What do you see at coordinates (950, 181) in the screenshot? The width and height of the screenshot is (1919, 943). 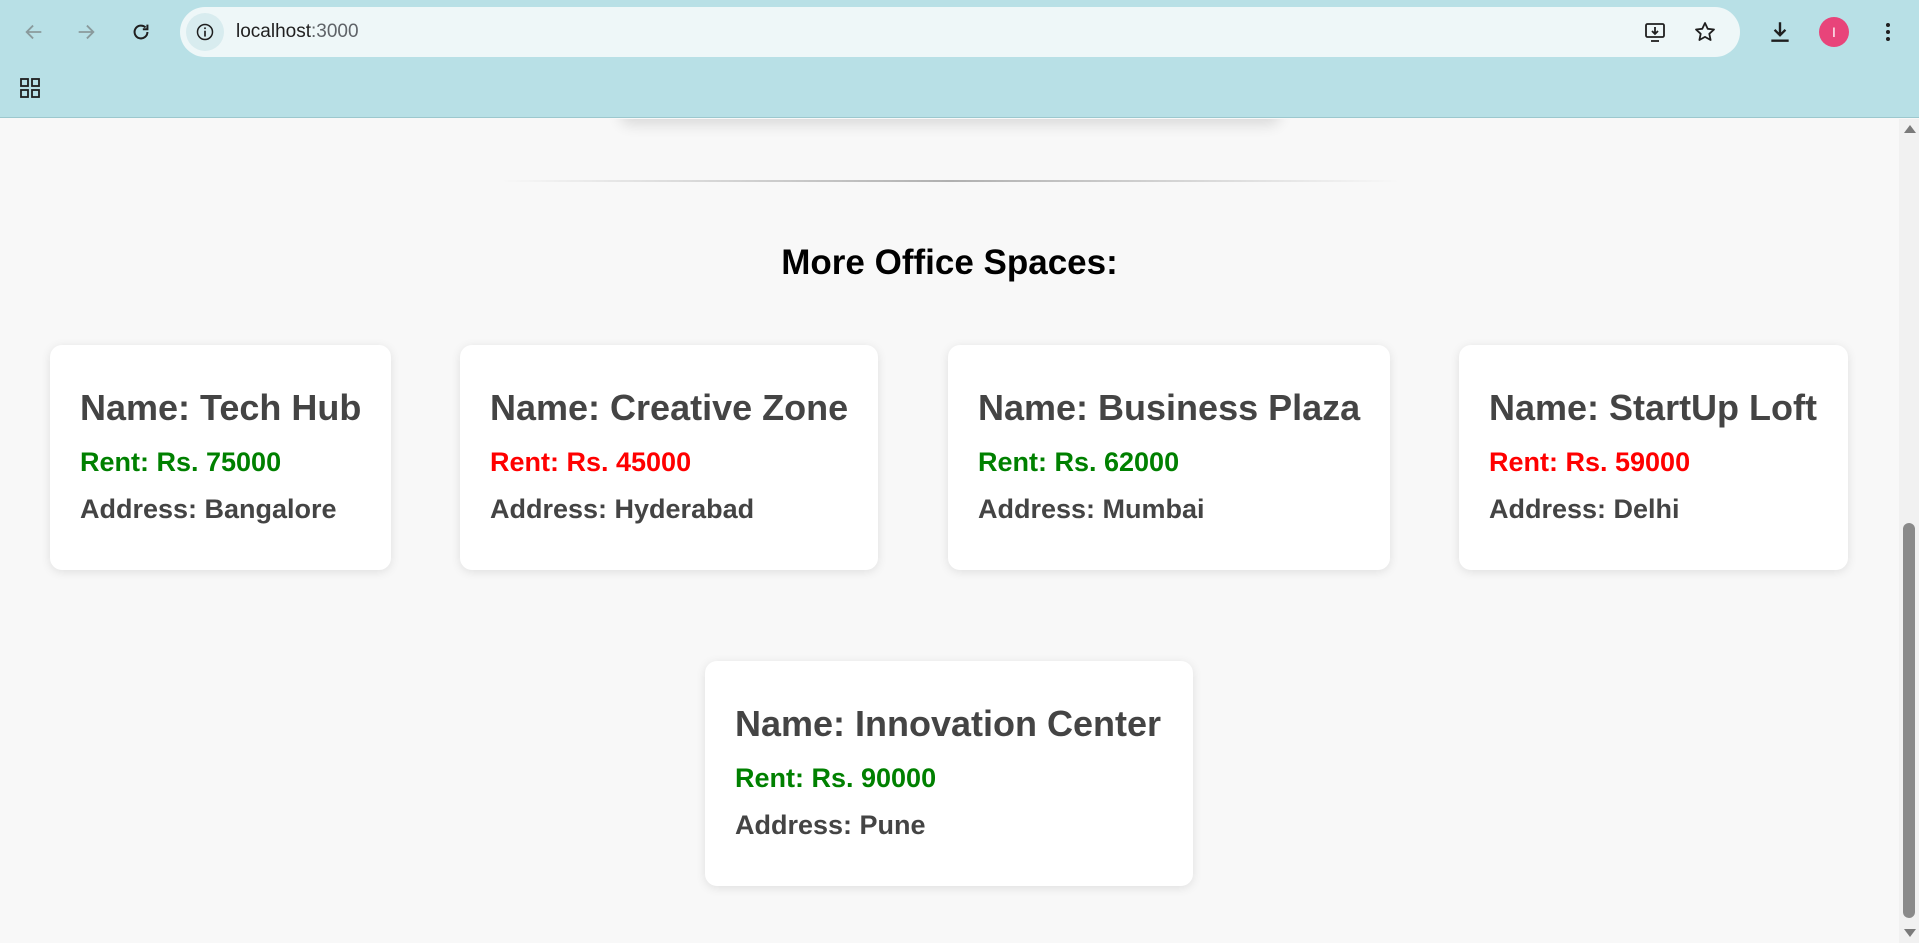 I see `section-divider` at bounding box center [950, 181].